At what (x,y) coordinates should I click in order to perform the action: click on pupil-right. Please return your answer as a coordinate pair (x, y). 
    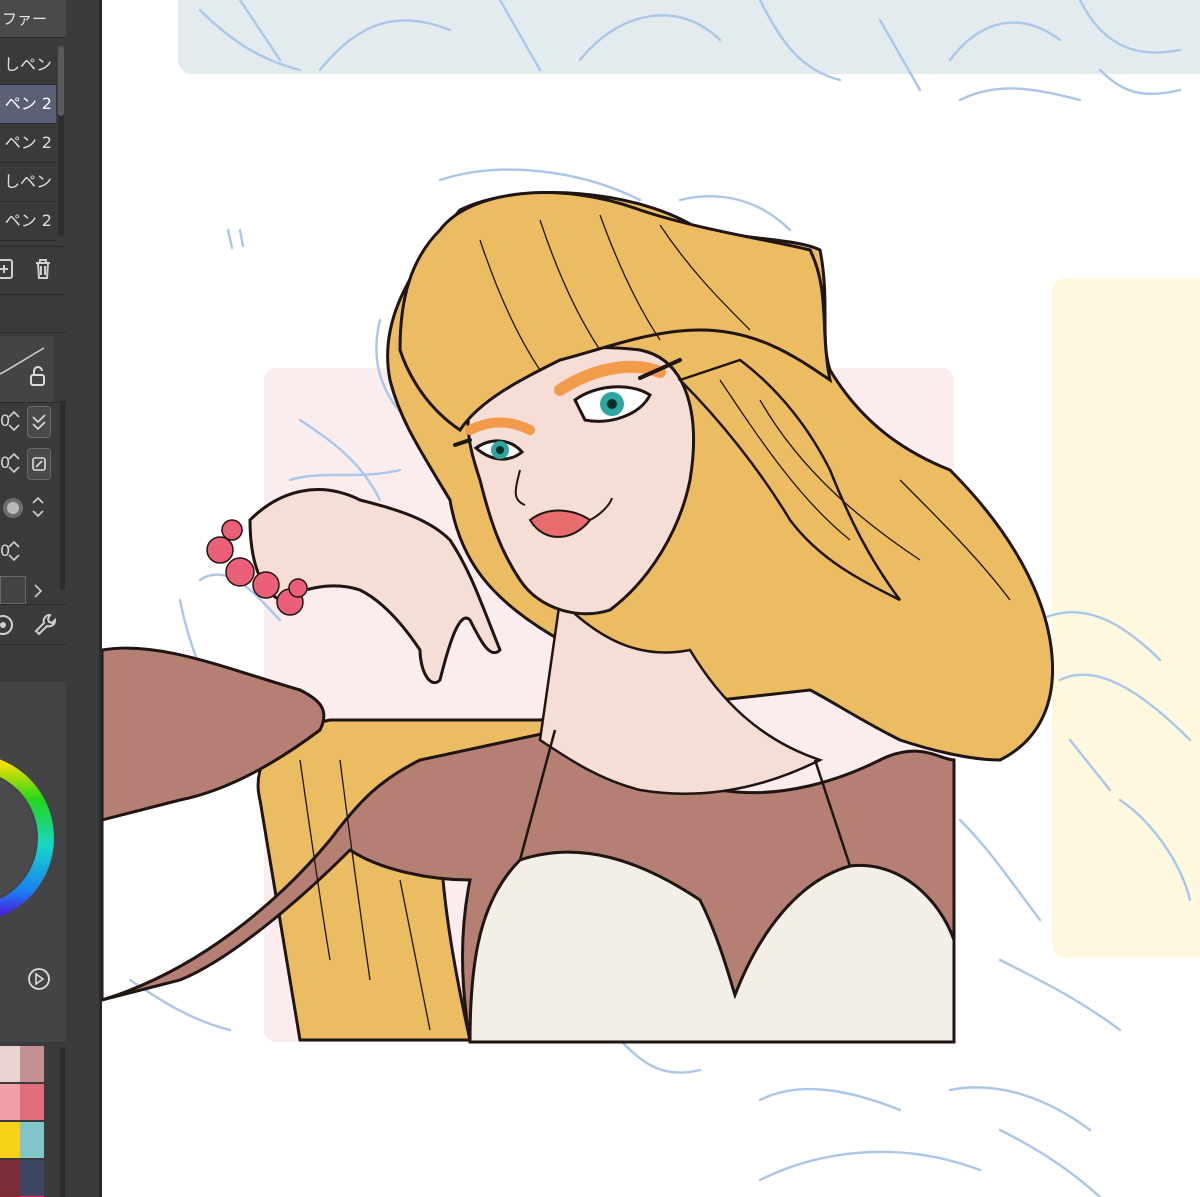
    Looking at the image, I should click on (612, 404).